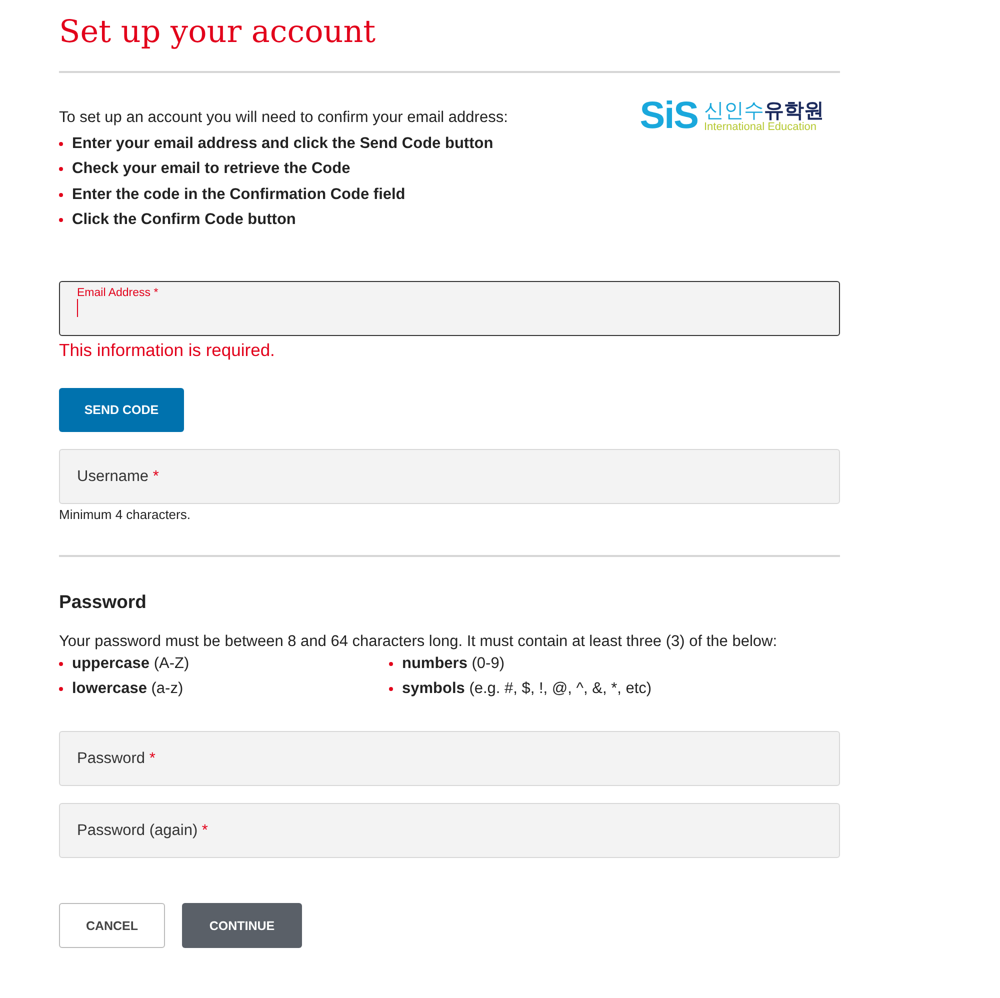  What do you see at coordinates (112, 925) in the screenshot?
I see `cancel-button: CANCEL` at bounding box center [112, 925].